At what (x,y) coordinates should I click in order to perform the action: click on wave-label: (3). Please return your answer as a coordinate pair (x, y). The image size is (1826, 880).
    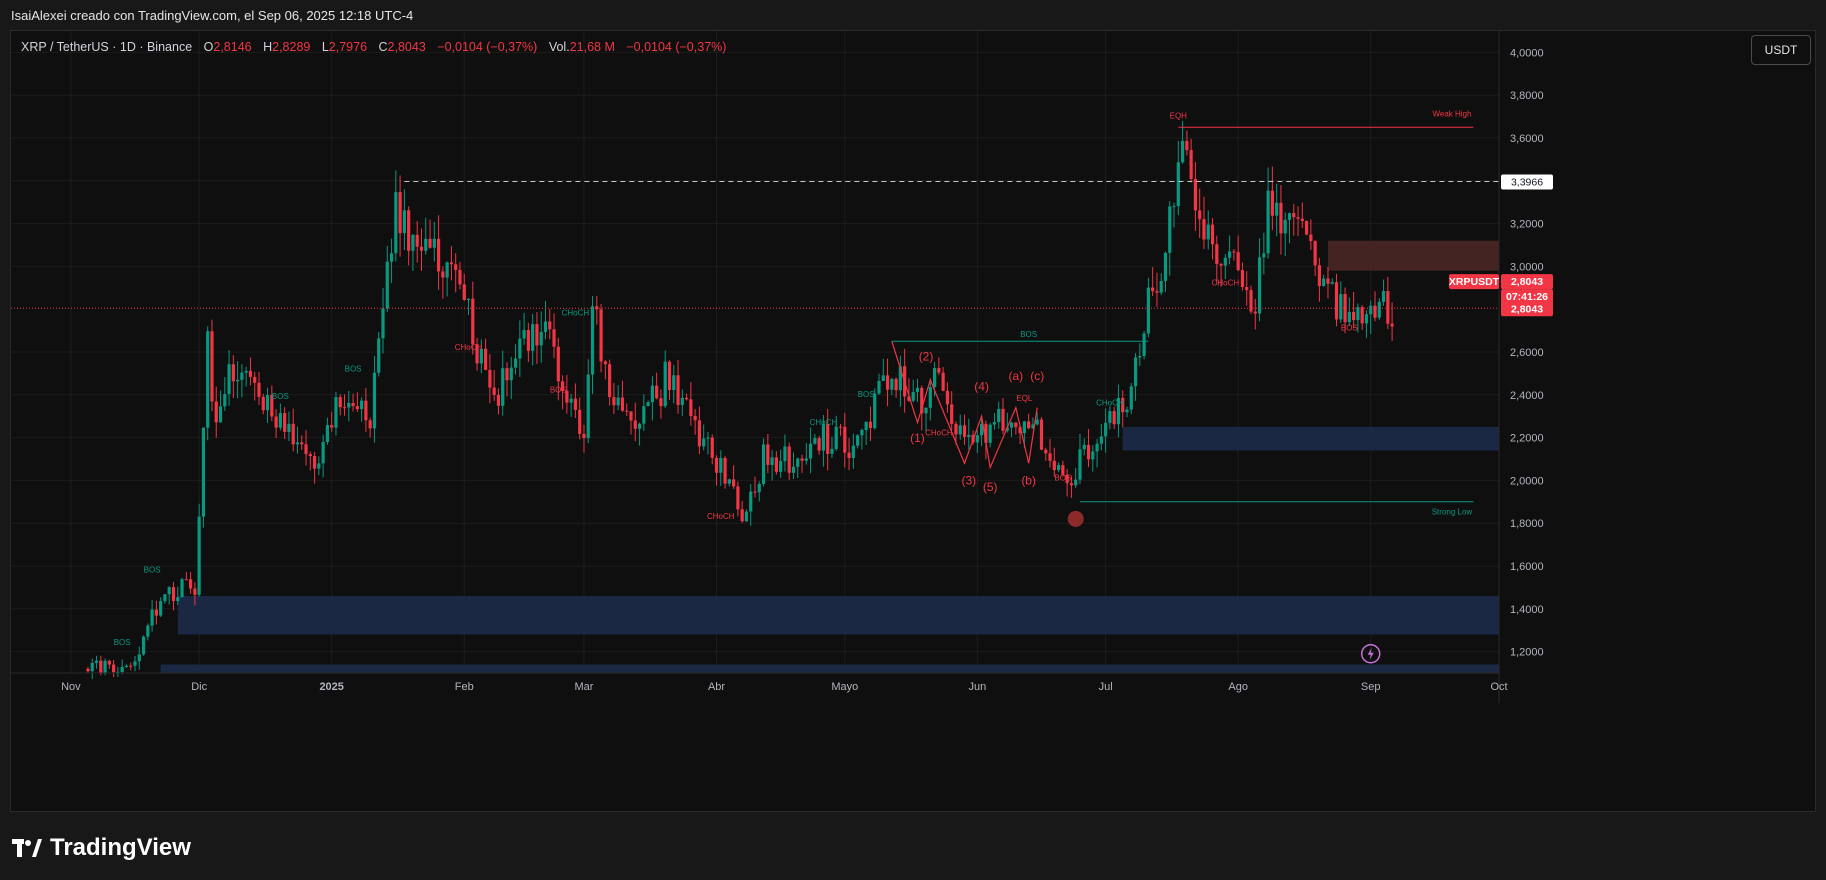
    Looking at the image, I should click on (968, 481).